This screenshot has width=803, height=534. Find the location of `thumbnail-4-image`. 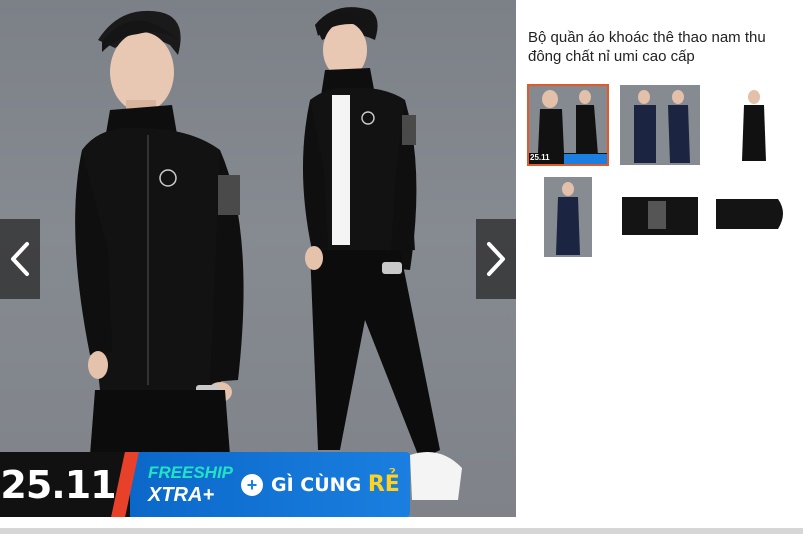

thumbnail-4-image is located at coordinates (568, 217).